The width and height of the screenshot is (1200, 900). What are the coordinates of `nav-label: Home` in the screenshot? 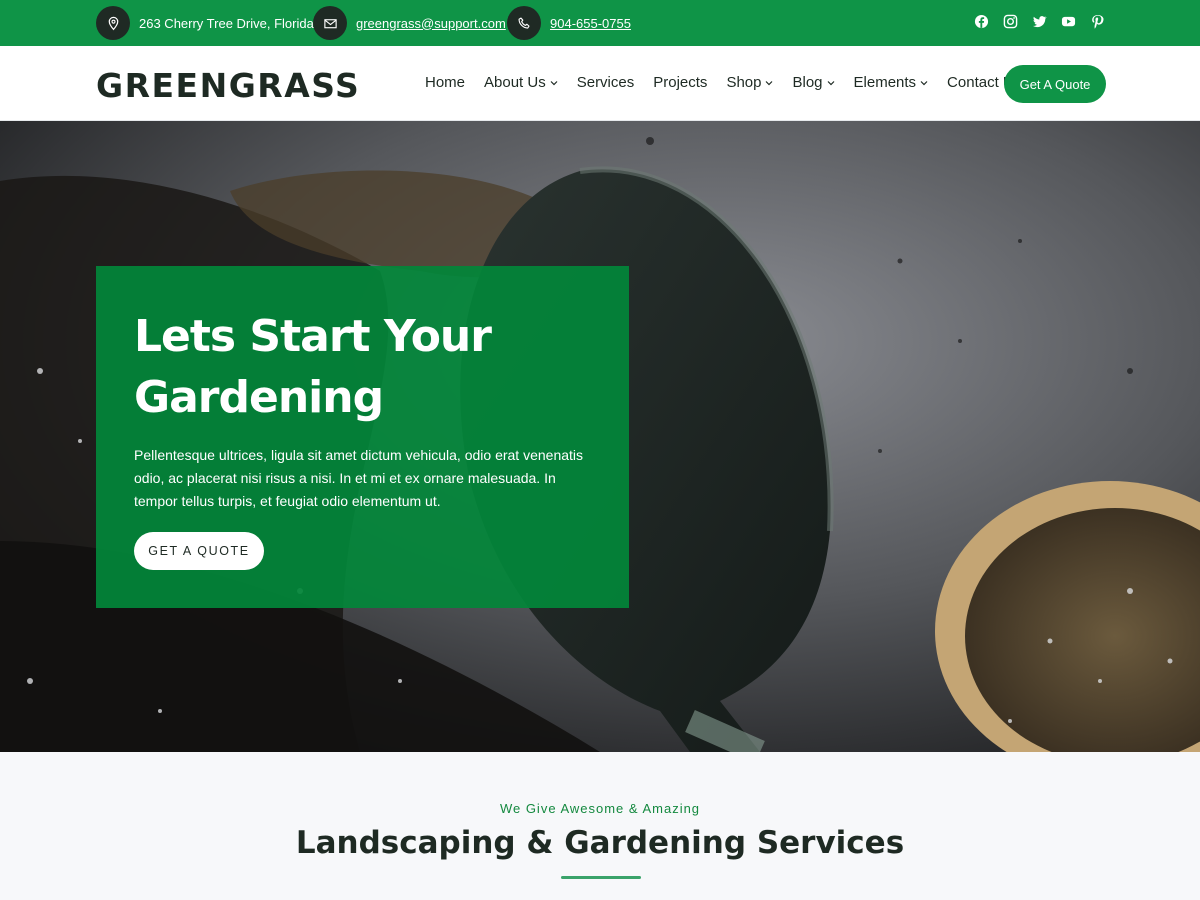 It's located at (445, 82).